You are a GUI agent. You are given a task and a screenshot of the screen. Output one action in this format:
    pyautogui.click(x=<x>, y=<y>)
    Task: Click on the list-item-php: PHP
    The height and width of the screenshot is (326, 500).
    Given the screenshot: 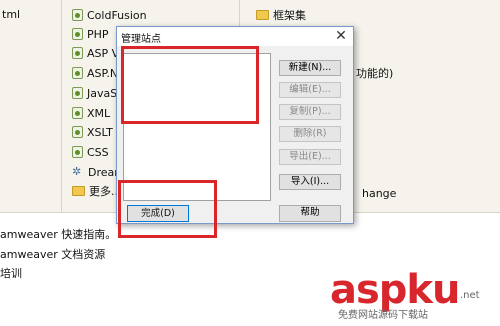 What is the action you would take?
    pyautogui.click(x=90, y=34)
    